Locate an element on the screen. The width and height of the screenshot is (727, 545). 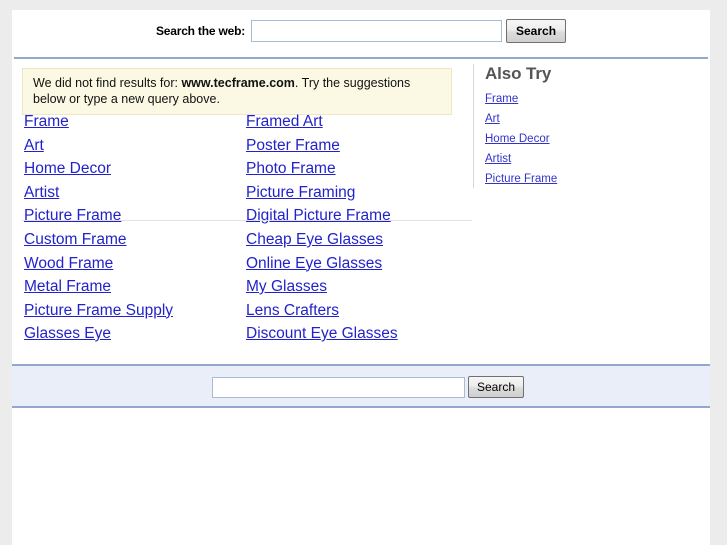
also-try-link: Home Decor is located at coordinates (594, 139).